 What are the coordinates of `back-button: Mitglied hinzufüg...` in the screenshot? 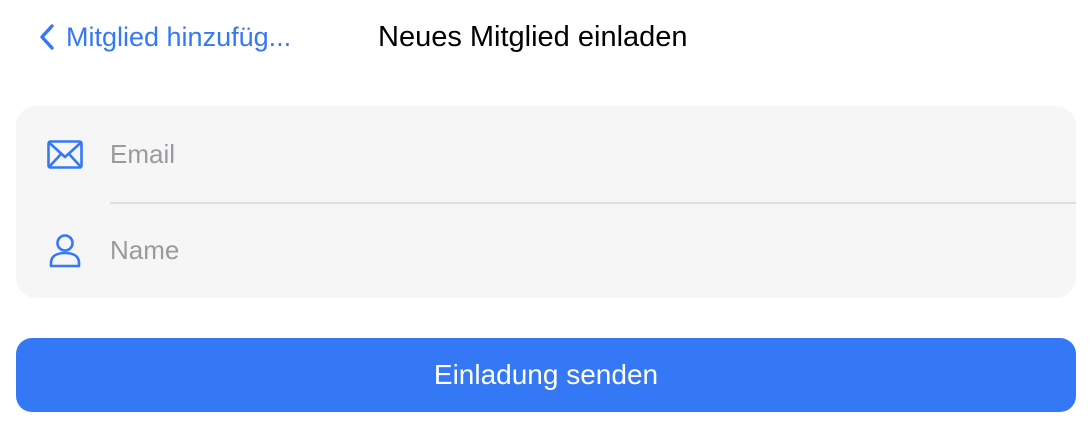 It's located at (164, 37).